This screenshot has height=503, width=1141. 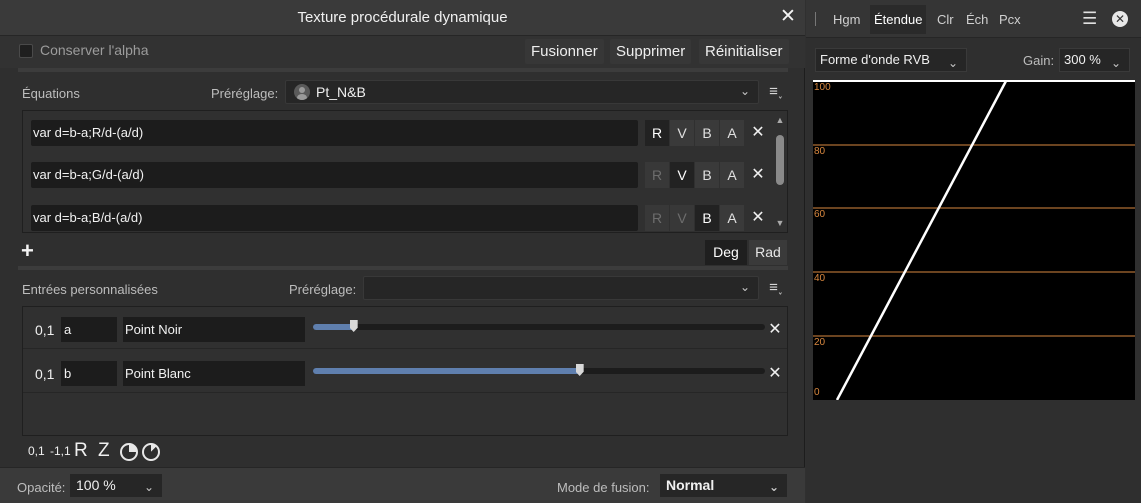 What do you see at coordinates (822, 87) in the screenshot?
I see `scope-label-100: 100` at bounding box center [822, 87].